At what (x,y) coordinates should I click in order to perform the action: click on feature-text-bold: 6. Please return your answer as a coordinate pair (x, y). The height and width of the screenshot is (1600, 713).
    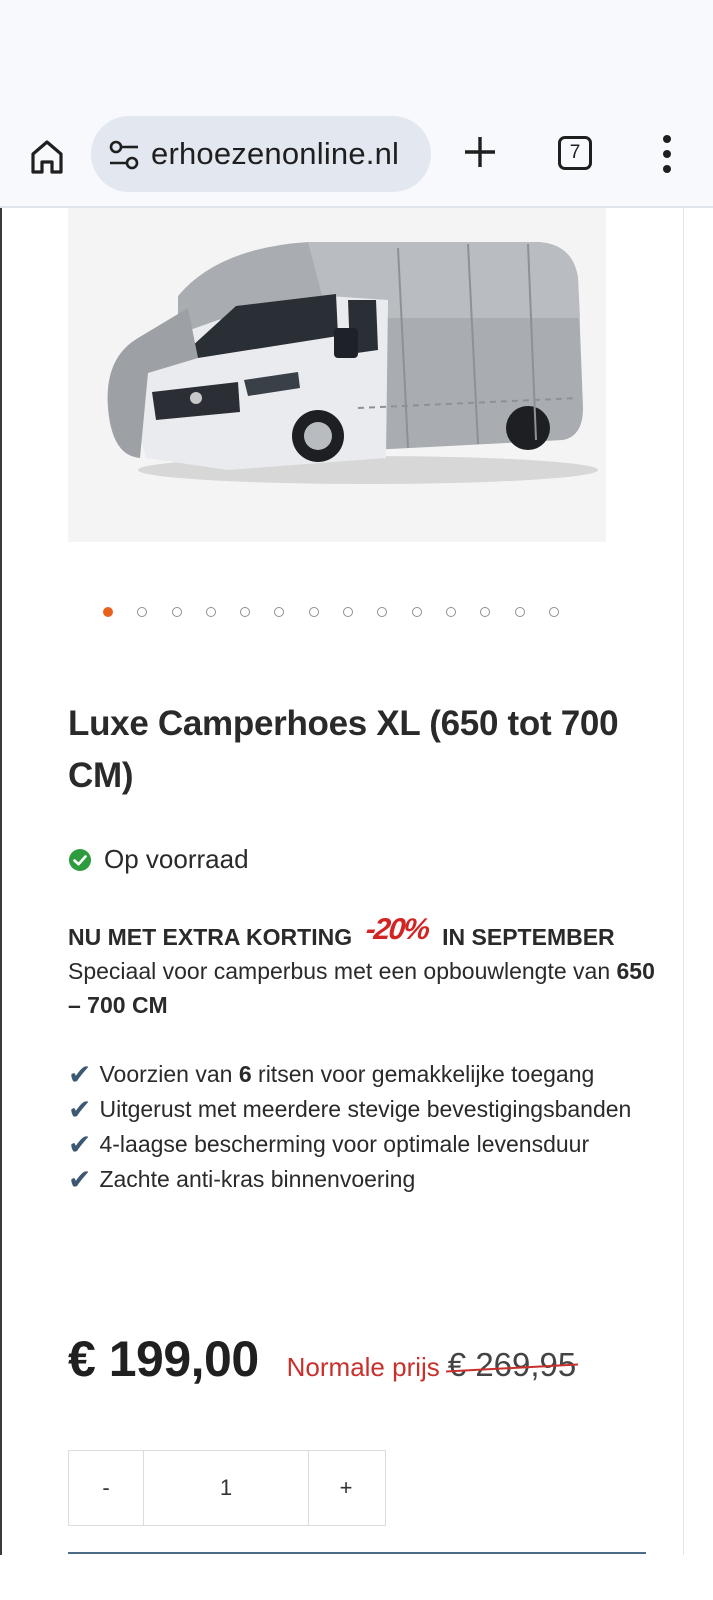
    Looking at the image, I should click on (245, 1074).